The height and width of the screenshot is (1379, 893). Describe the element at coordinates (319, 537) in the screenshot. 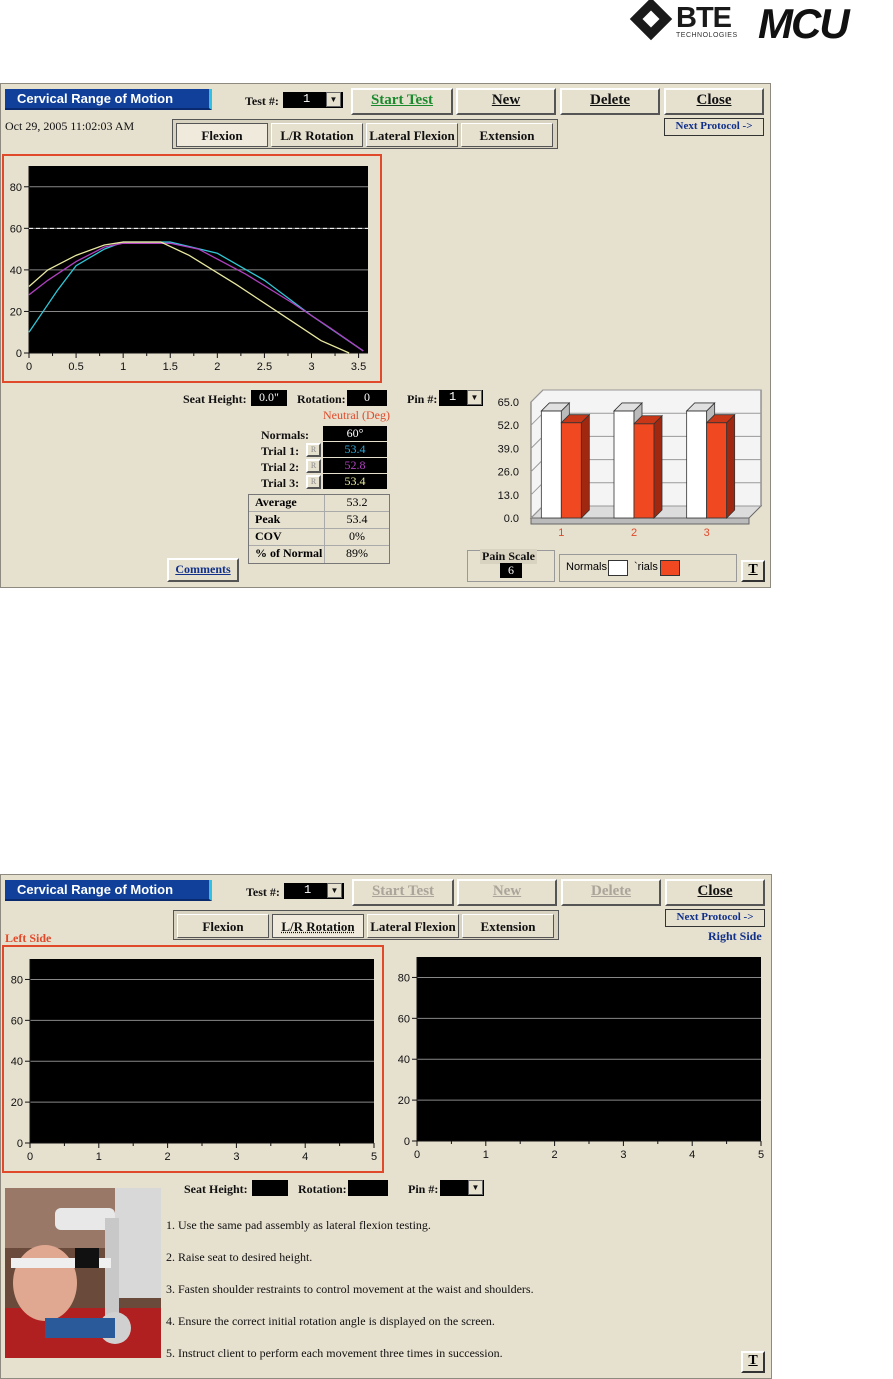

I see `stats-row-cov: COV 0%` at that location.